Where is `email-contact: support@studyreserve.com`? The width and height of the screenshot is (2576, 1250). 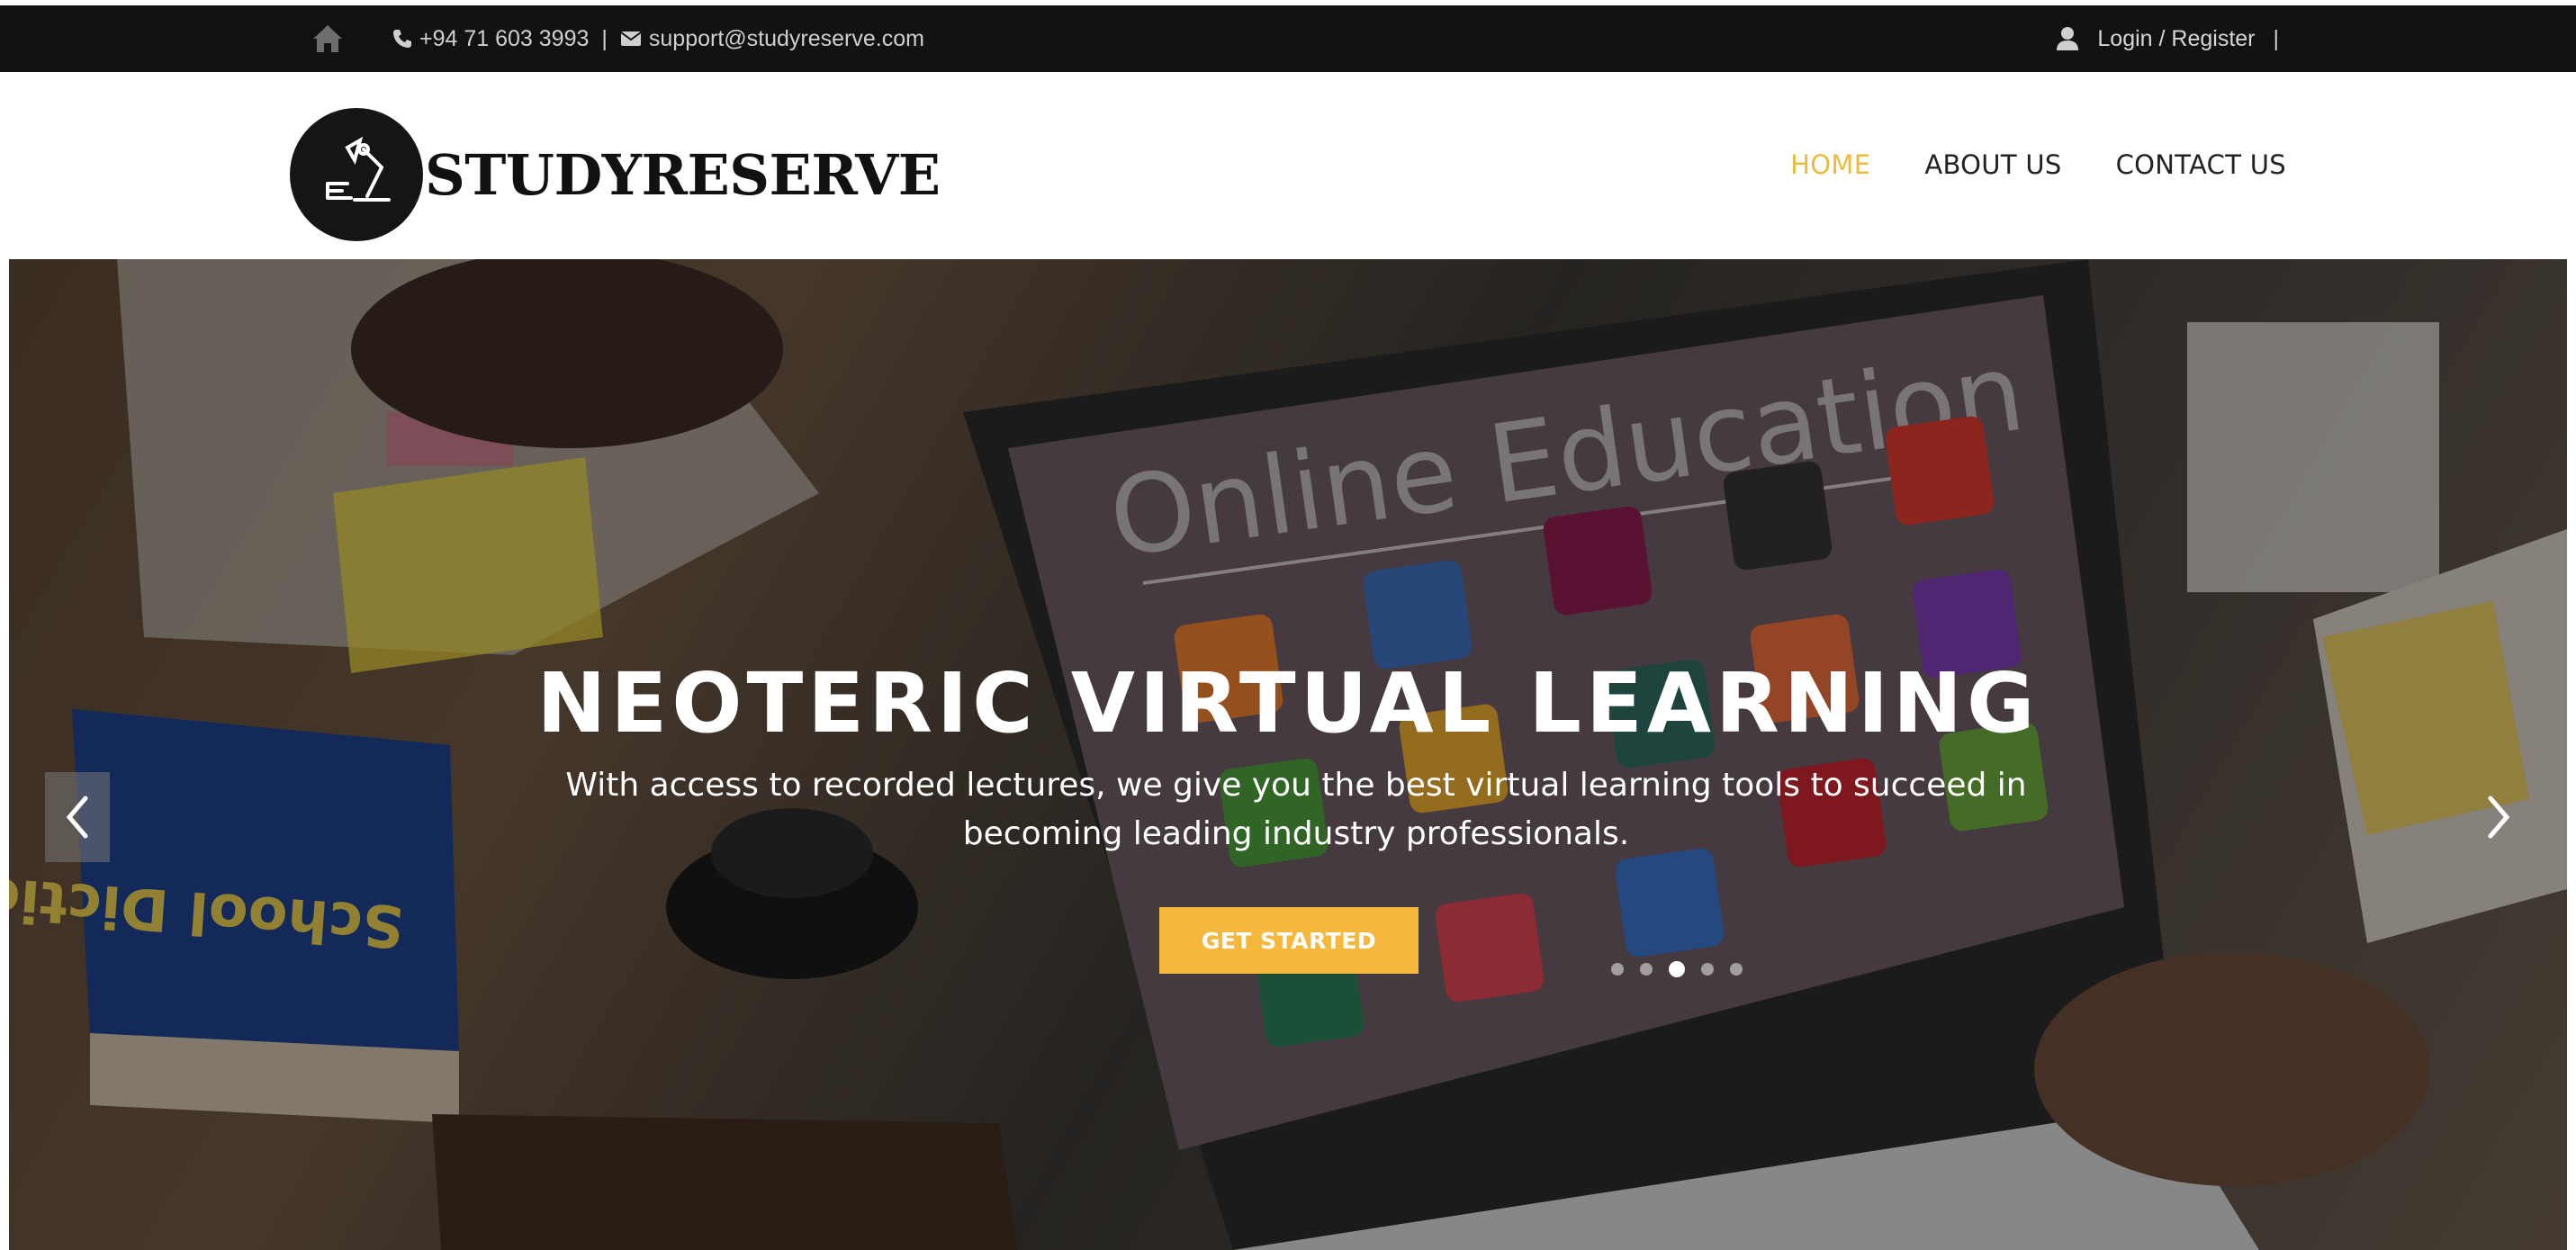
email-contact: support@studyreserve.com is located at coordinates (772, 39).